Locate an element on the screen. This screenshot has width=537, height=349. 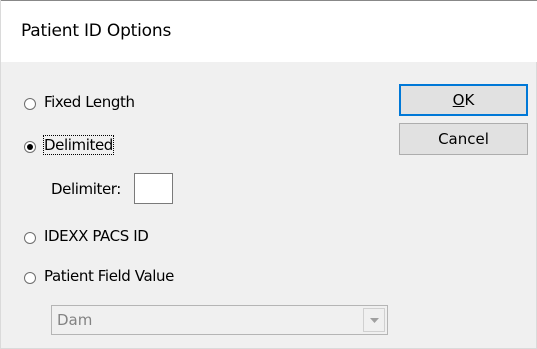
fixed-length-label: Fixed Length is located at coordinates (89, 102).